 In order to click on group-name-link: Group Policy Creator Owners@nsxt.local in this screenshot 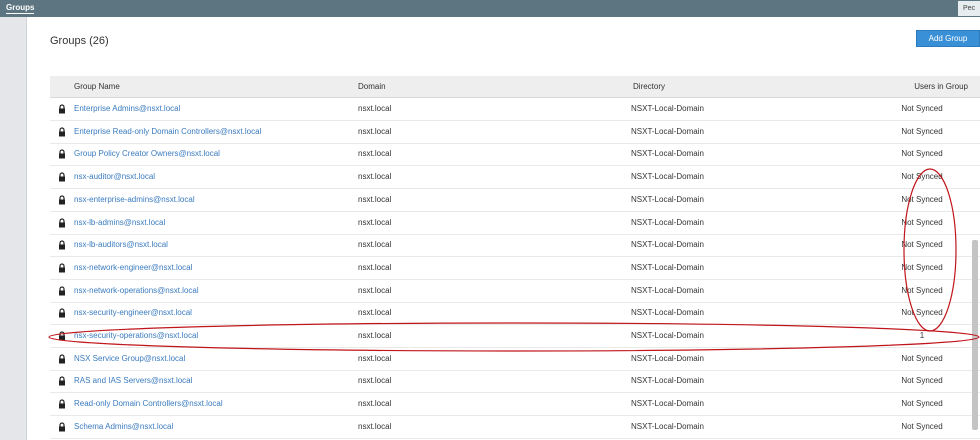, I will do `click(147, 154)`.